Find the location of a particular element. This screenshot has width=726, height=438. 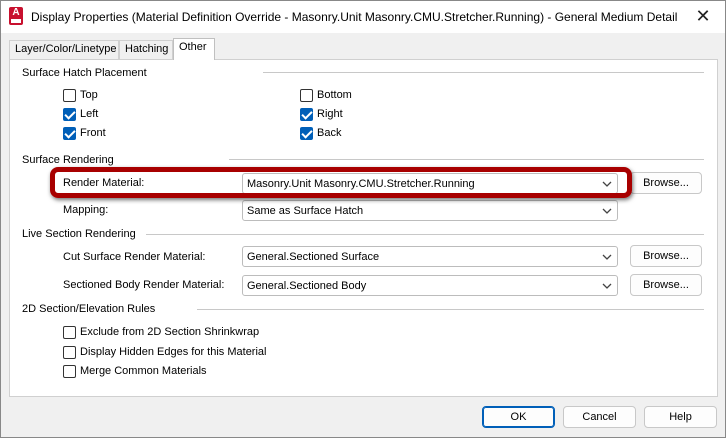

section-rules-group-label: 2D Section/Elevation Rules is located at coordinates (91, 309).